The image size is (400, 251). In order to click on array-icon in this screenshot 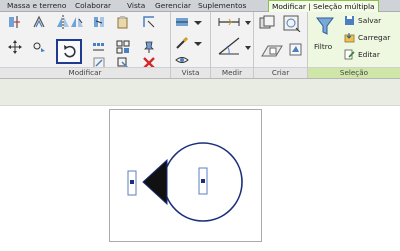, I will do `click(99, 47)`.